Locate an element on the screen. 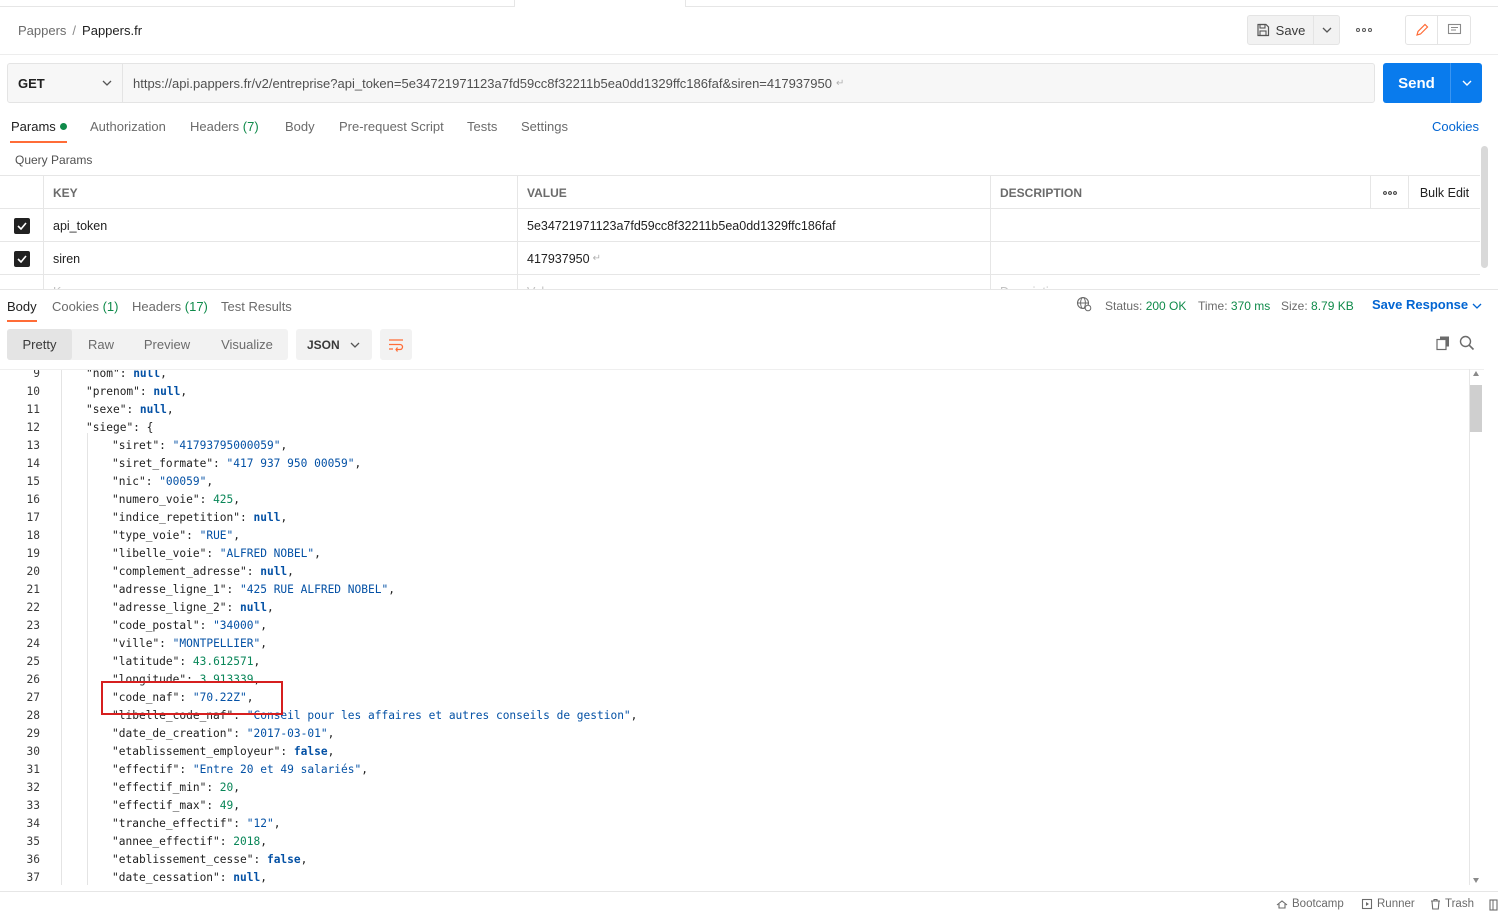  param-key: siren is located at coordinates (280, 258).